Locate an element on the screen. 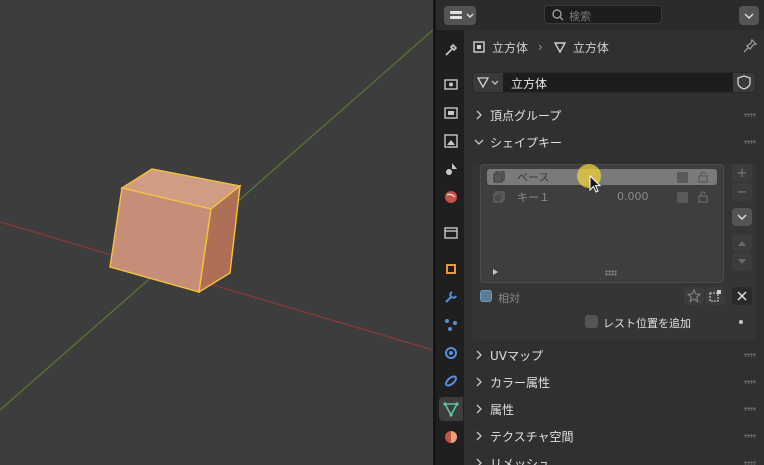 The height and width of the screenshot is (465, 764). keyframe-dot-icon is located at coordinates (741, 322).